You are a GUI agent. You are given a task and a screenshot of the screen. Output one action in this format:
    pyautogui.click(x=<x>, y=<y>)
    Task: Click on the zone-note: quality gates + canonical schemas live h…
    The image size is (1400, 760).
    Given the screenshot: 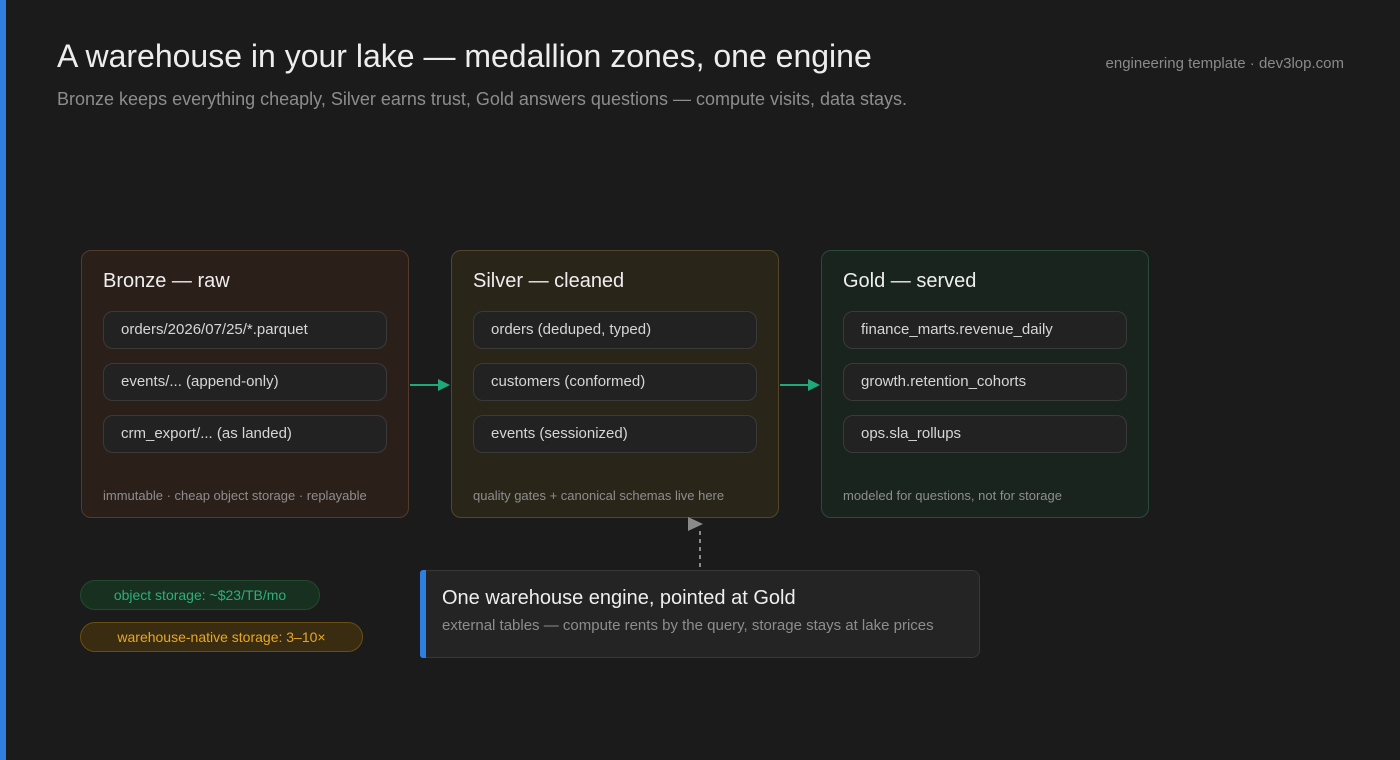 What is the action you would take?
    pyautogui.click(x=599, y=495)
    